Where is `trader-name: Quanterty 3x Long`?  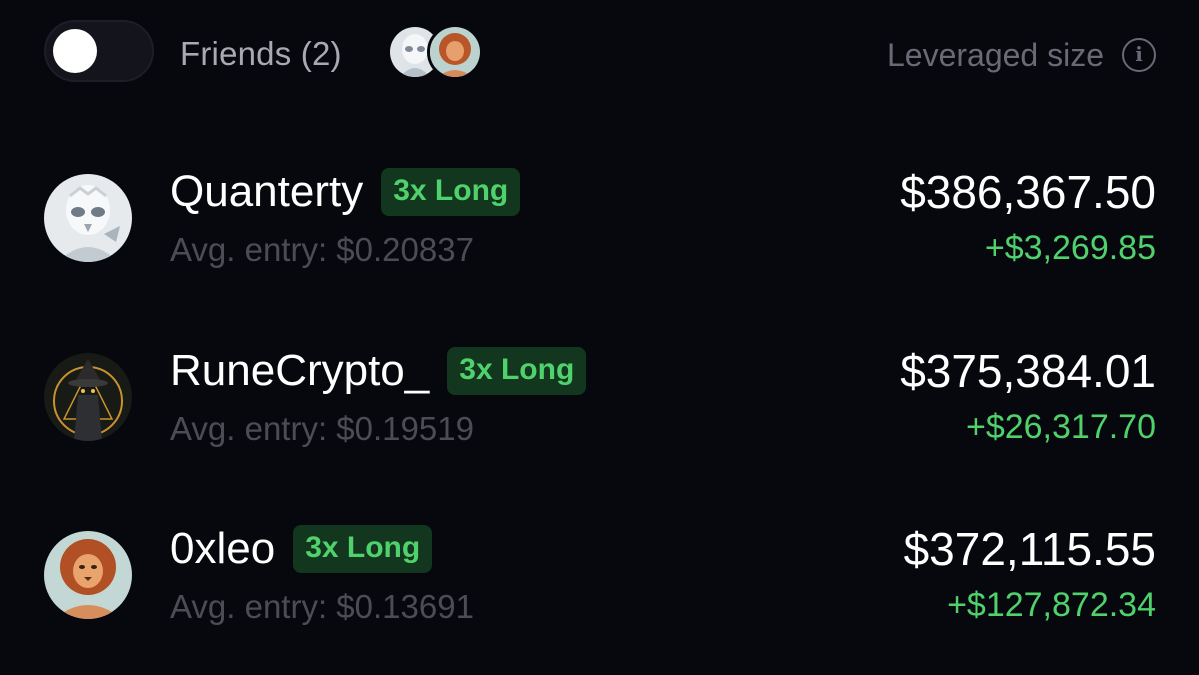 trader-name: Quanterty 3x Long is located at coordinates (345, 192).